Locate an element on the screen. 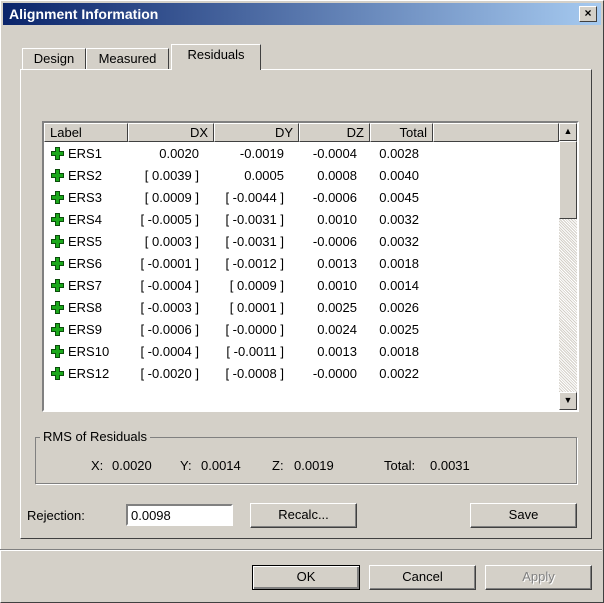 The image size is (604, 603). row-dz: 0.0013 is located at coordinates (337, 263).